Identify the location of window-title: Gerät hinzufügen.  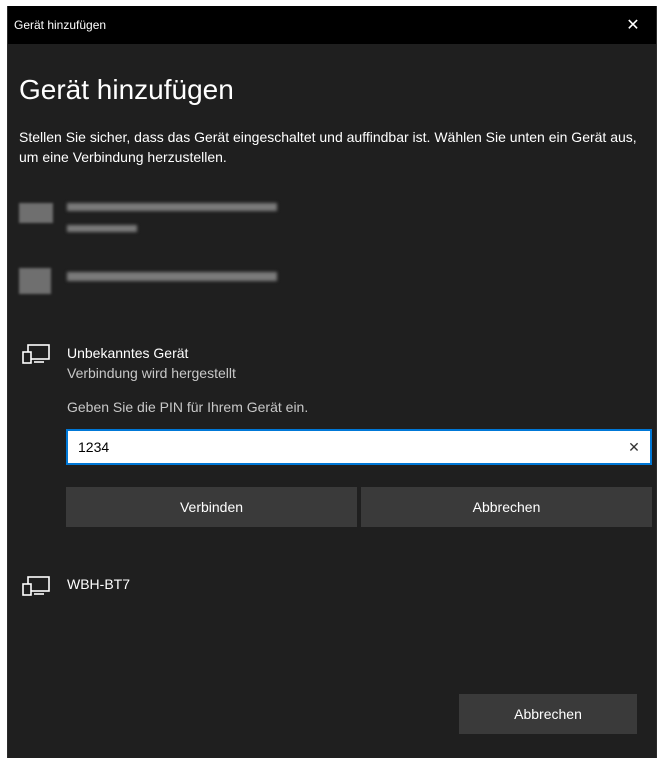
(60, 25).